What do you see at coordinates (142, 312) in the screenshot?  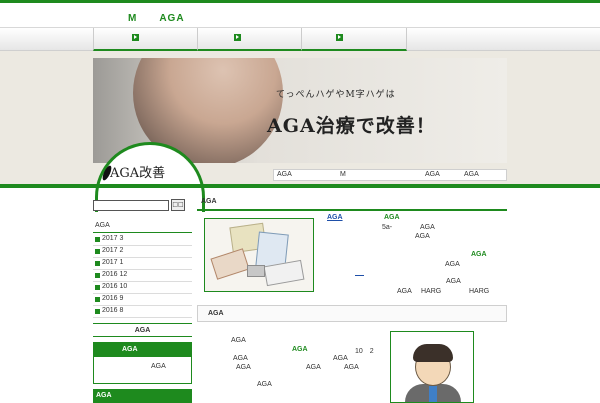 I see `archive-item: 2016 8` at bounding box center [142, 312].